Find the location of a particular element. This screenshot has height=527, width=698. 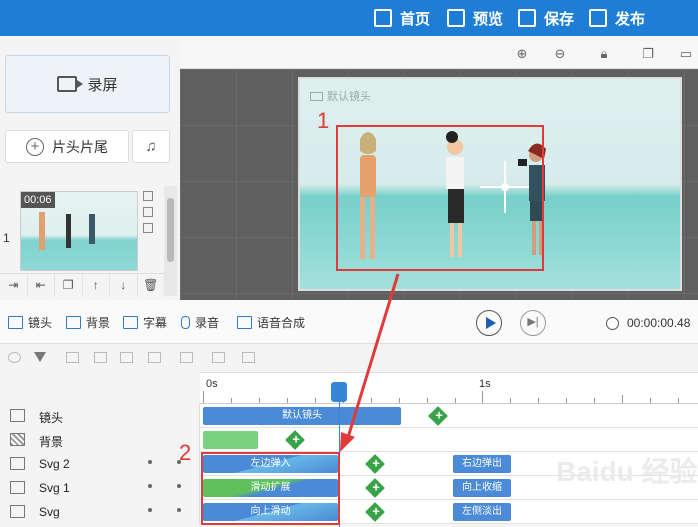

watermark: Baidu 经验 is located at coordinates (627, 471).